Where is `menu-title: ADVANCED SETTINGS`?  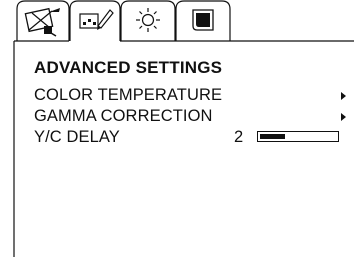
menu-title: ADVANCED SETTINGS is located at coordinates (128, 67).